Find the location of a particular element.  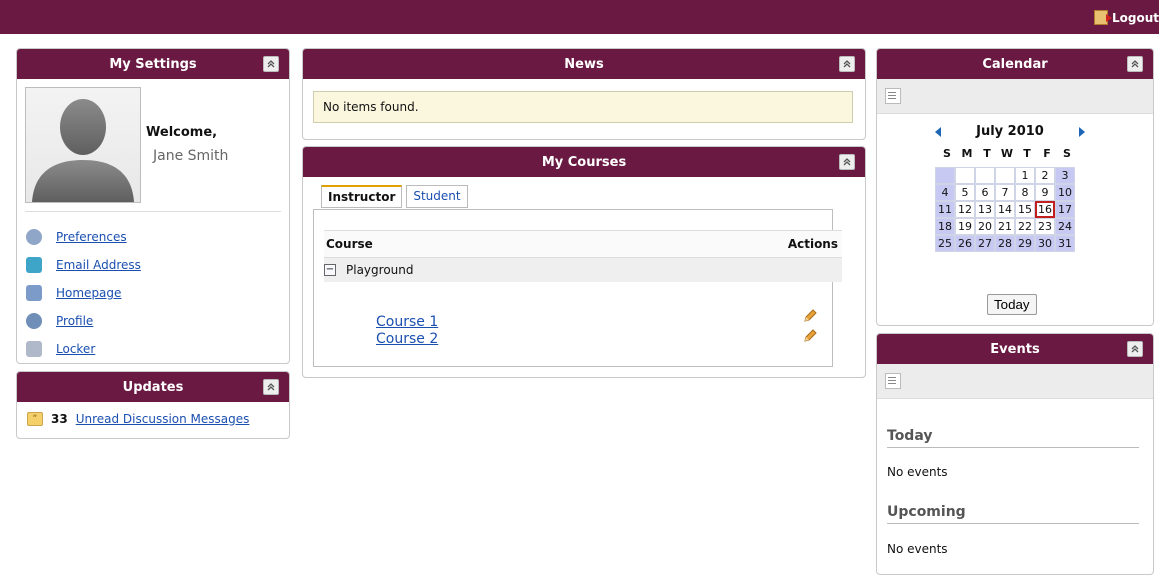

news-panel: News No items found. is located at coordinates (584, 94).